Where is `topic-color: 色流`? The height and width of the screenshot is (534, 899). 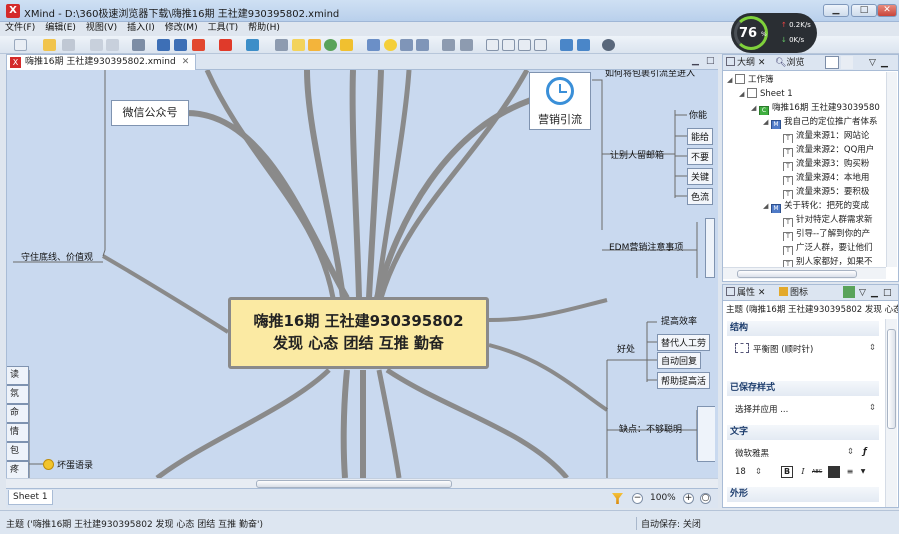 topic-color: 色流 is located at coordinates (700, 196).